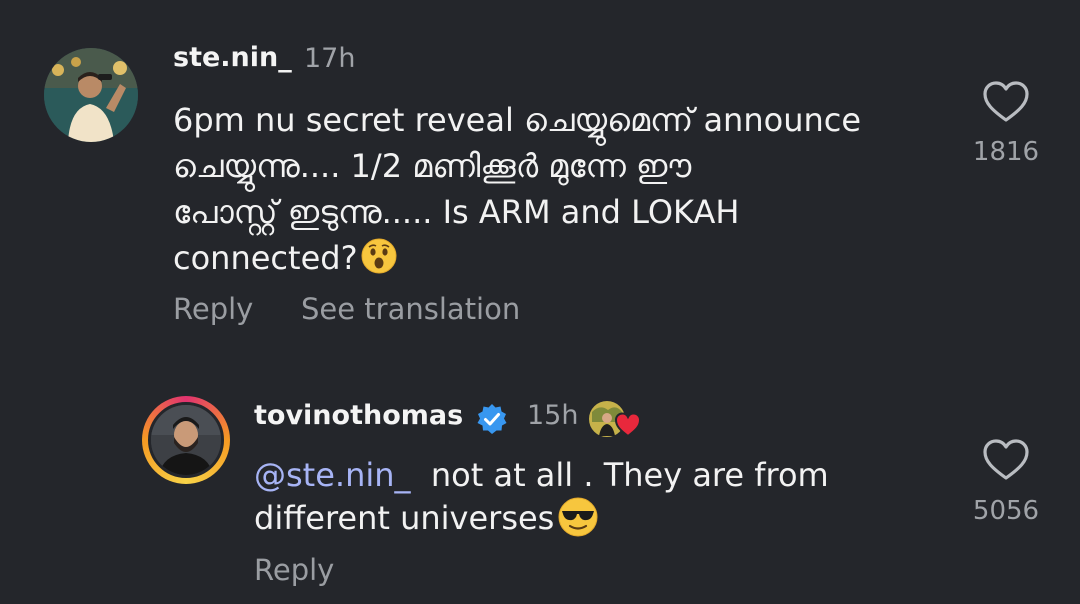 This screenshot has height=604, width=1080. I want to click on reply-text-line: different universes, so click(594, 518).